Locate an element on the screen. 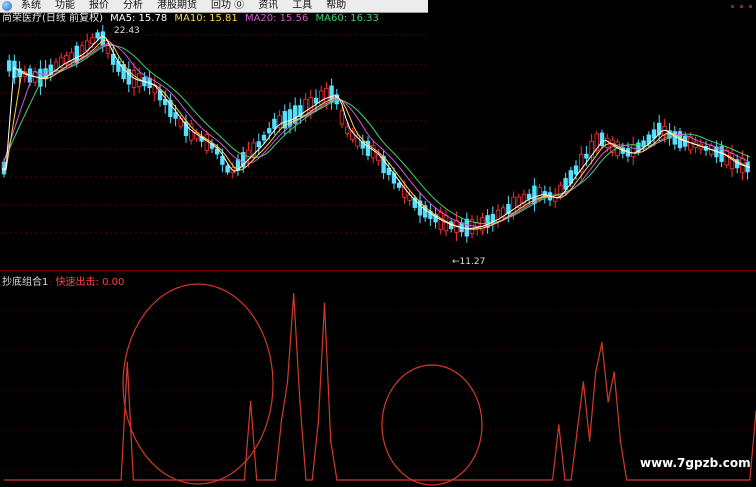 The image size is (756, 487). close-icon is located at coordinates (750, 6).